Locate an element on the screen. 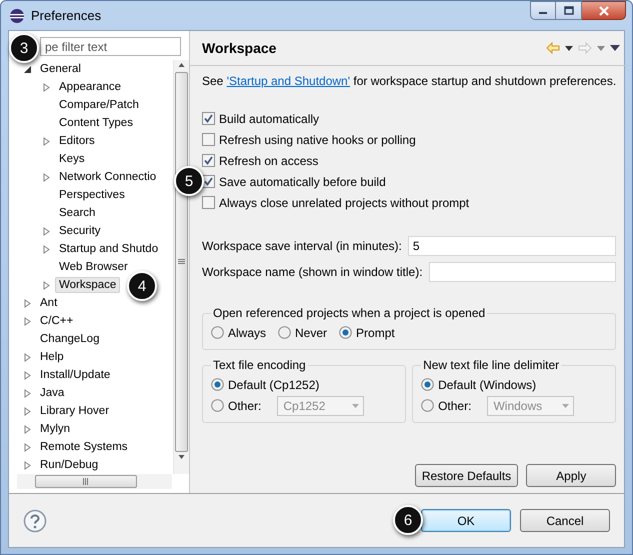 The width and height of the screenshot is (633, 555). tree-item: Mylyn is located at coordinates (55, 429).